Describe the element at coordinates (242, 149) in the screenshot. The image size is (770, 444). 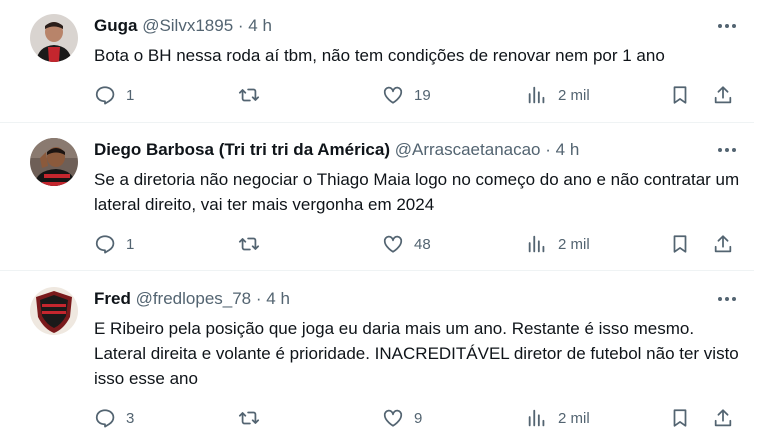
I see `author-name: Diego Barbosa (Tri tri tri da América)` at that location.